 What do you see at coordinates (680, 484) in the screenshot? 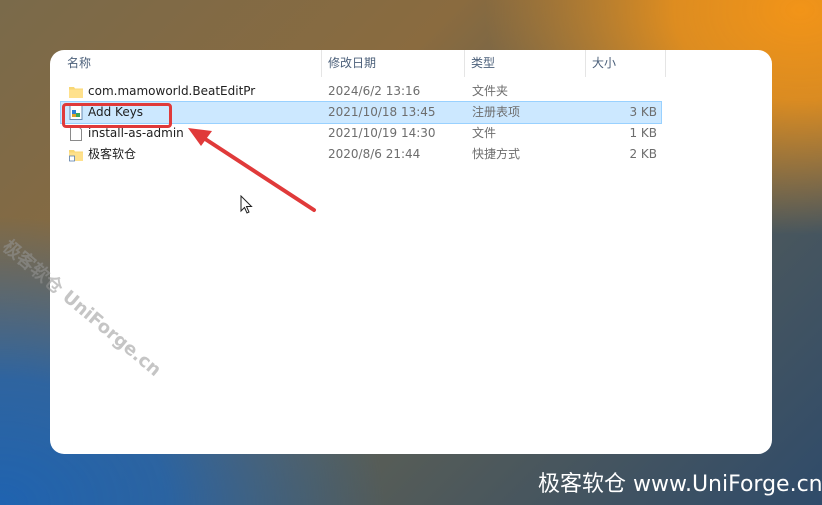
I see `watermark-bottom: 极客软仓 www.UniForge.cn` at bounding box center [680, 484].